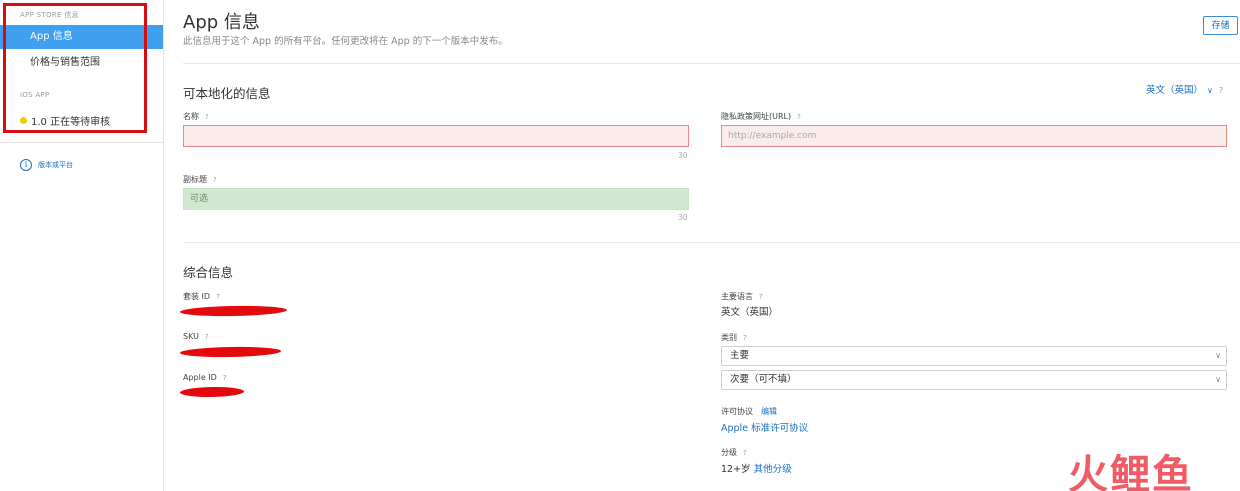 The width and height of the screenshot is (1240, 491). What do you see at coordinates (55, 165) in the screenshot?
I see `version-platform-label: 版本或平台` at bounding box center [55, 165].